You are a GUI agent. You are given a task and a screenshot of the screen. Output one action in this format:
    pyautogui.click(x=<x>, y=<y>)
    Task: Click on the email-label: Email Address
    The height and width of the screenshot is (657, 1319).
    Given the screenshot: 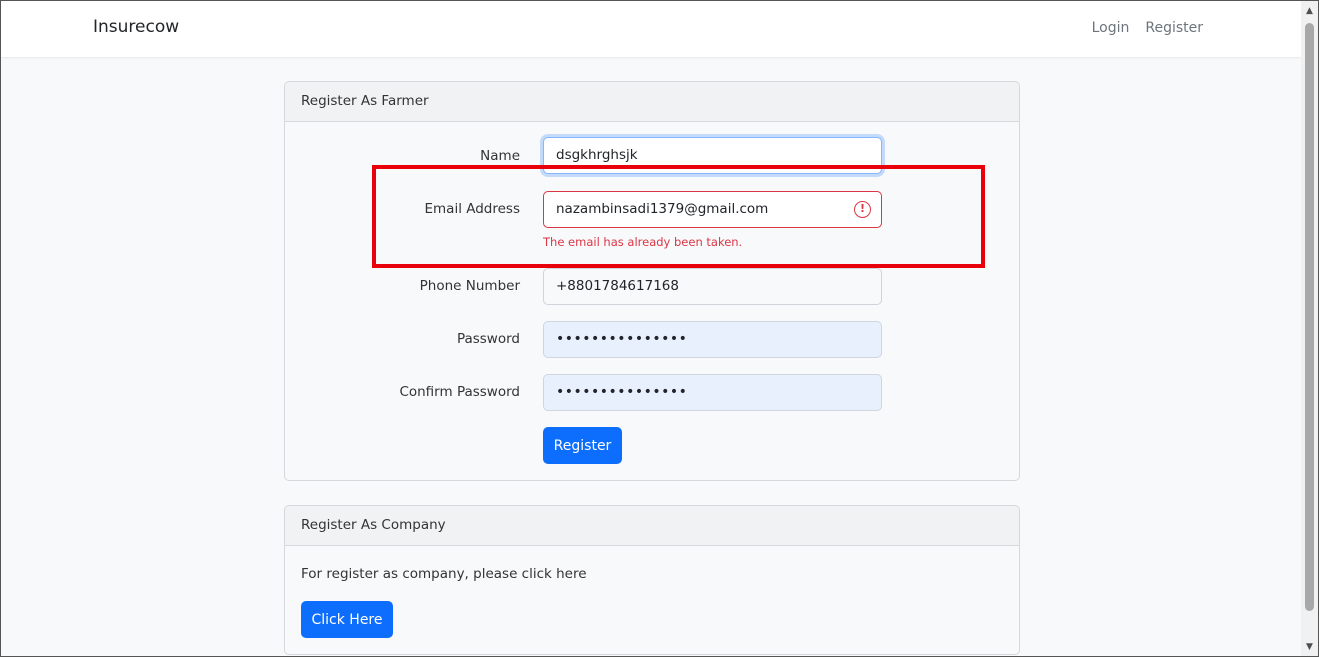 What is the action you would take?
    pyautogui.click(x=472, y=209)
    